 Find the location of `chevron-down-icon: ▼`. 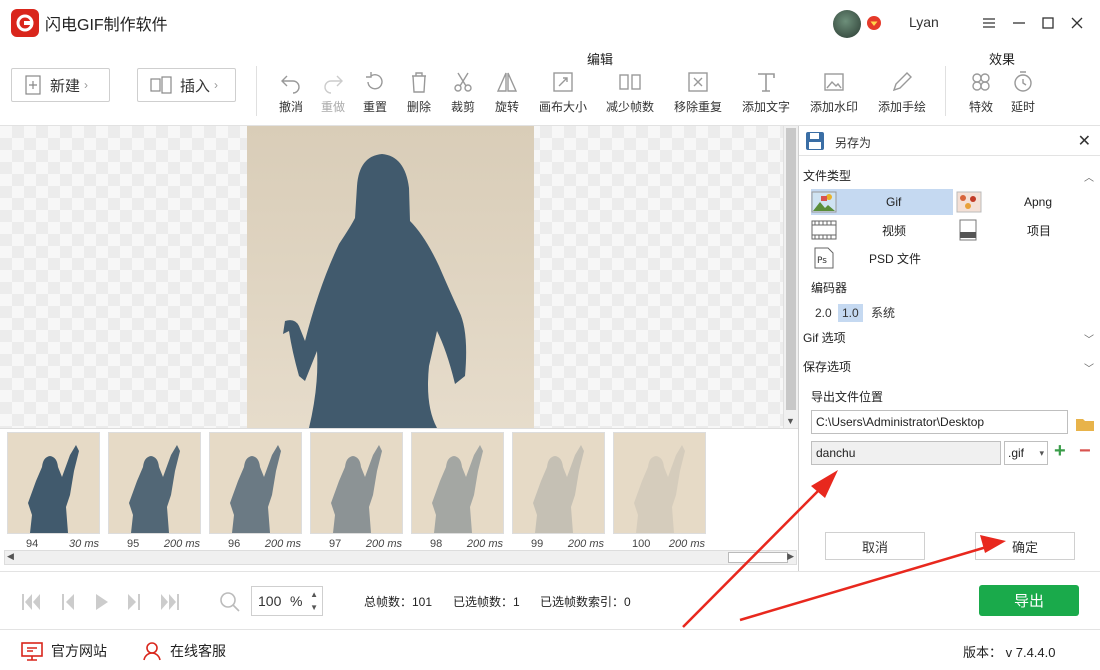

chevron-down-icon: ▼ is located at coordinates (790, 421).